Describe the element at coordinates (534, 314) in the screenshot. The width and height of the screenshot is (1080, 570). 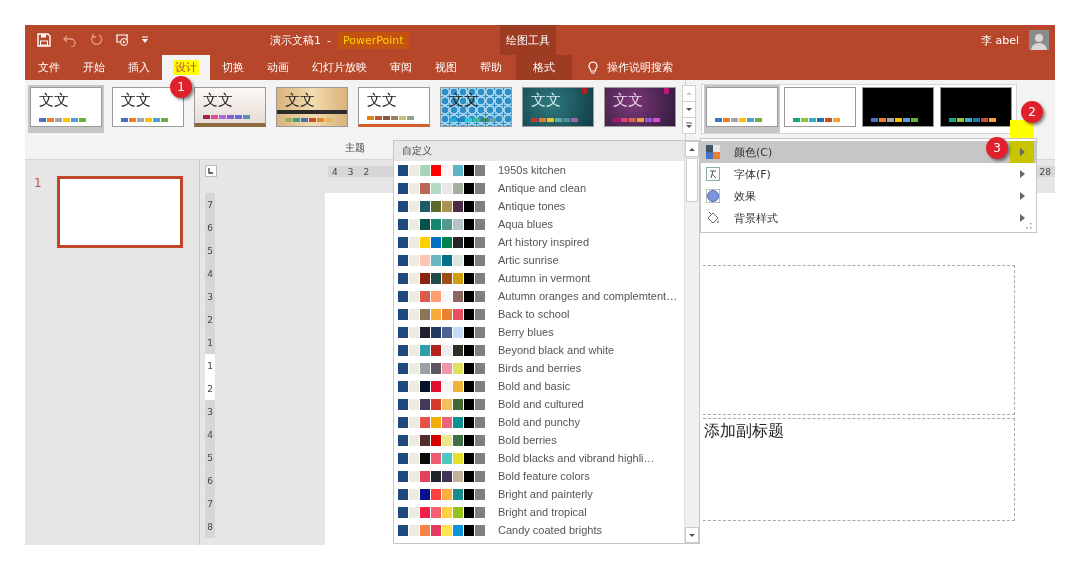
I see `scheme-name: Back to school` at that location.